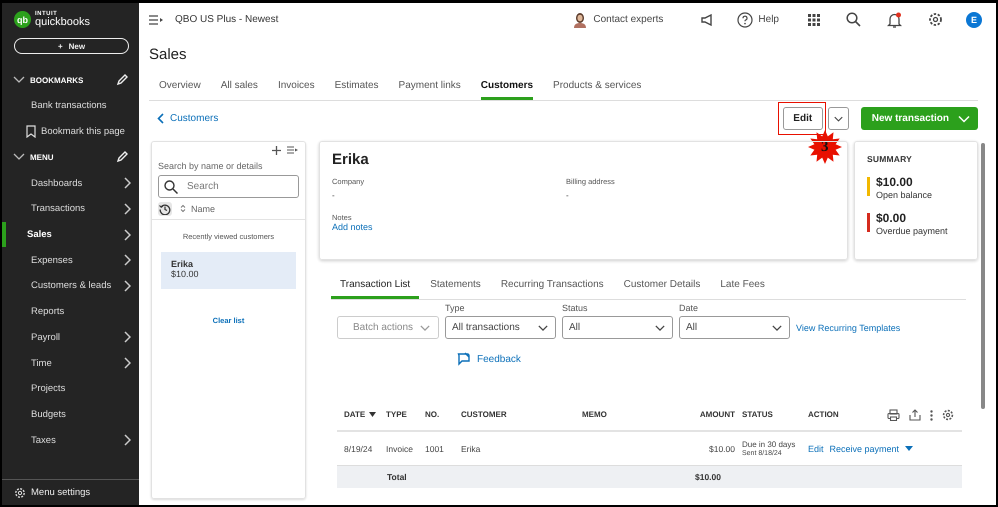 The height and width of the screenshot is (507, 998). Describe the element at coordinates (580, 20) in the screenshot. I see `person-icon` at that location.